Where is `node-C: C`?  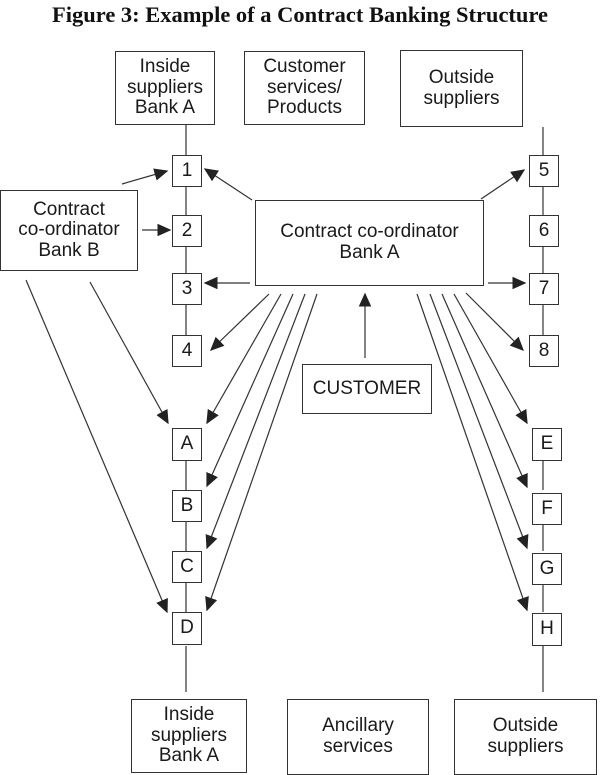
node-C: C is located at coordinates (187, 567).